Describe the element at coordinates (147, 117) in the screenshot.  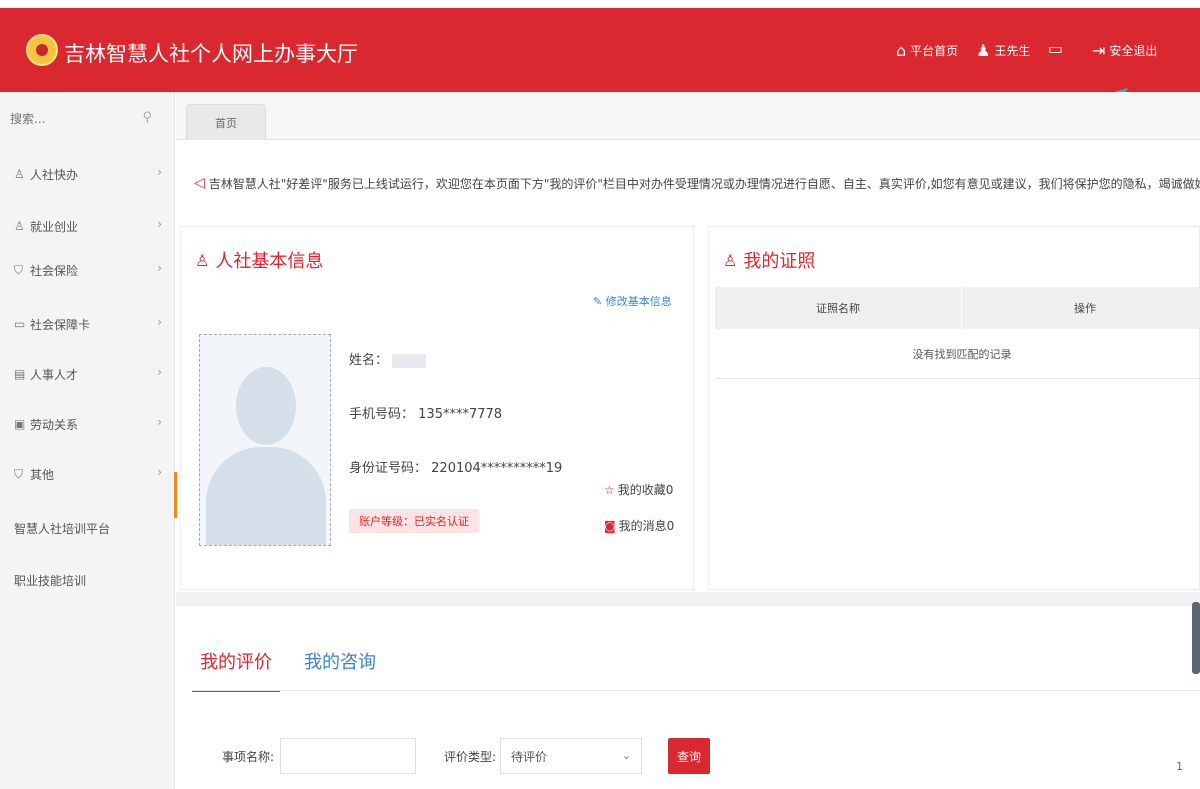
I see `search-icon: ⚲` at that location.